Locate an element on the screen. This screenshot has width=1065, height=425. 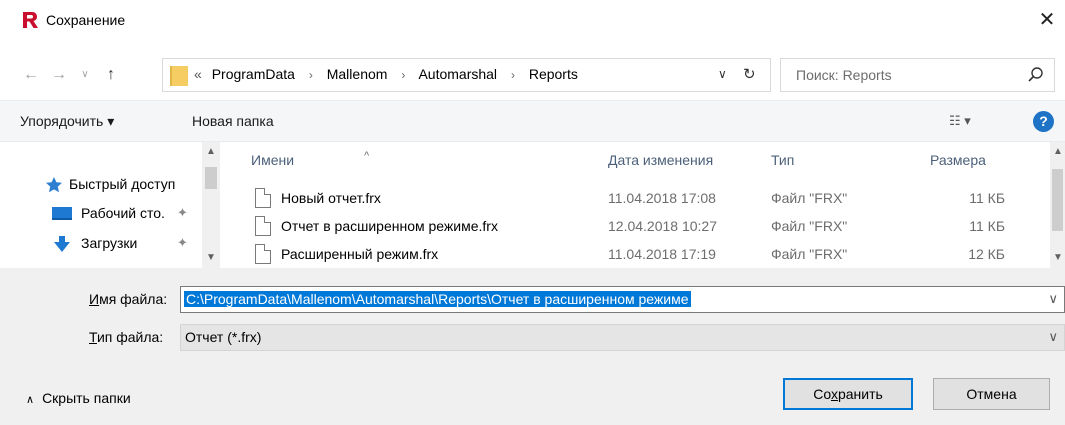
breadcrumb-overflow: « is located at coordinates (201, 74).